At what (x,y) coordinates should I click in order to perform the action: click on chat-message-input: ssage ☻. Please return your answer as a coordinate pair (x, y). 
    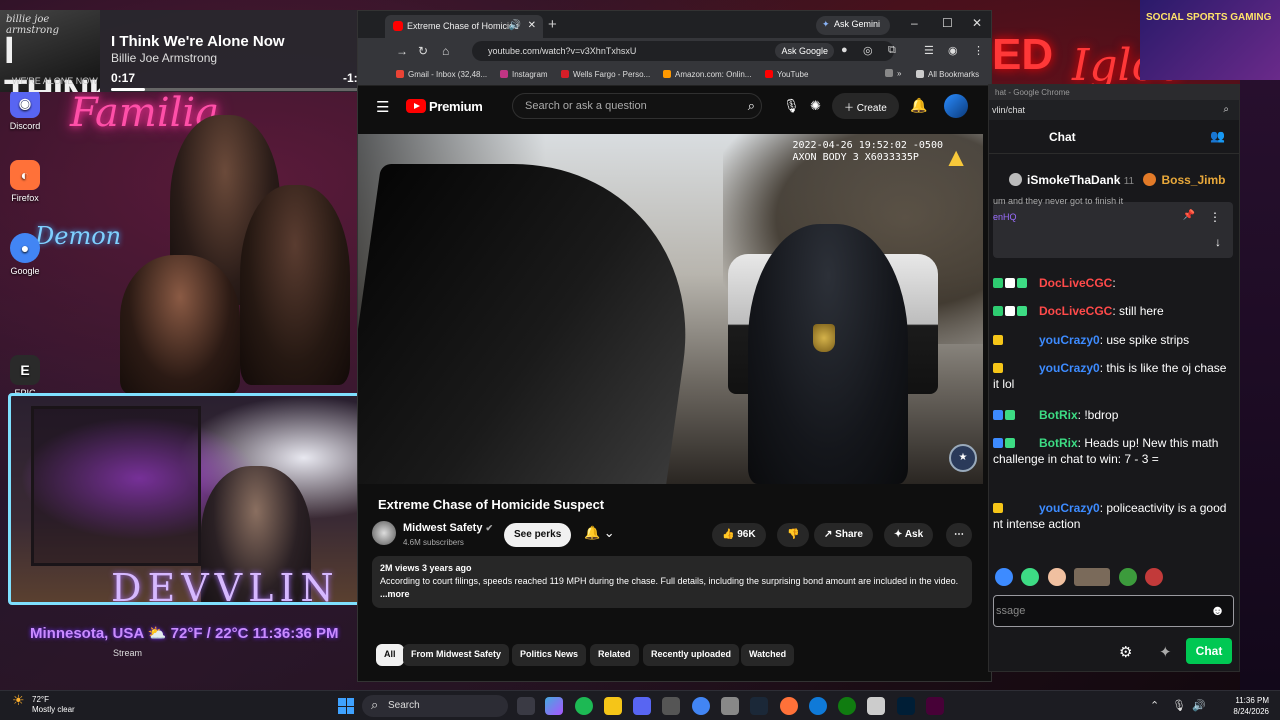
    Looking at the image, I should click on (1113, 611).